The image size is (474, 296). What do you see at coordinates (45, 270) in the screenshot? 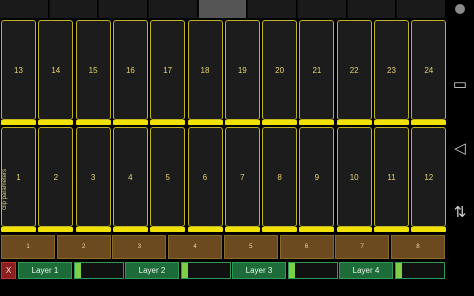
I see `layer-button: Layer 1` at bounding box center [45, 270].